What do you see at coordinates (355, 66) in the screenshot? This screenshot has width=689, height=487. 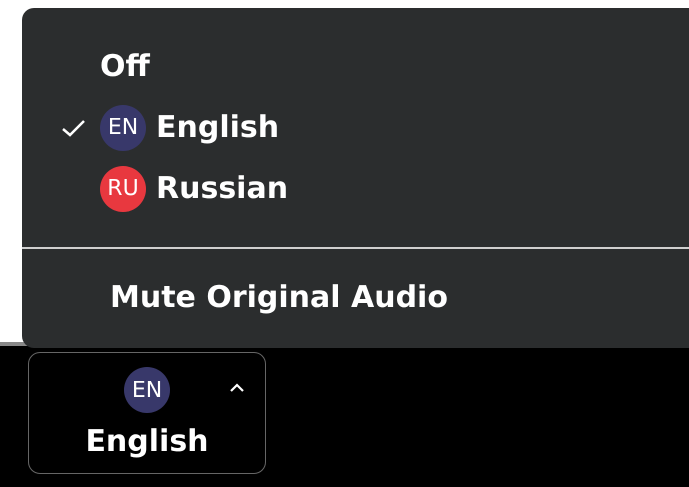 I see `menu-item: Off` at bounding box center [355, 66].